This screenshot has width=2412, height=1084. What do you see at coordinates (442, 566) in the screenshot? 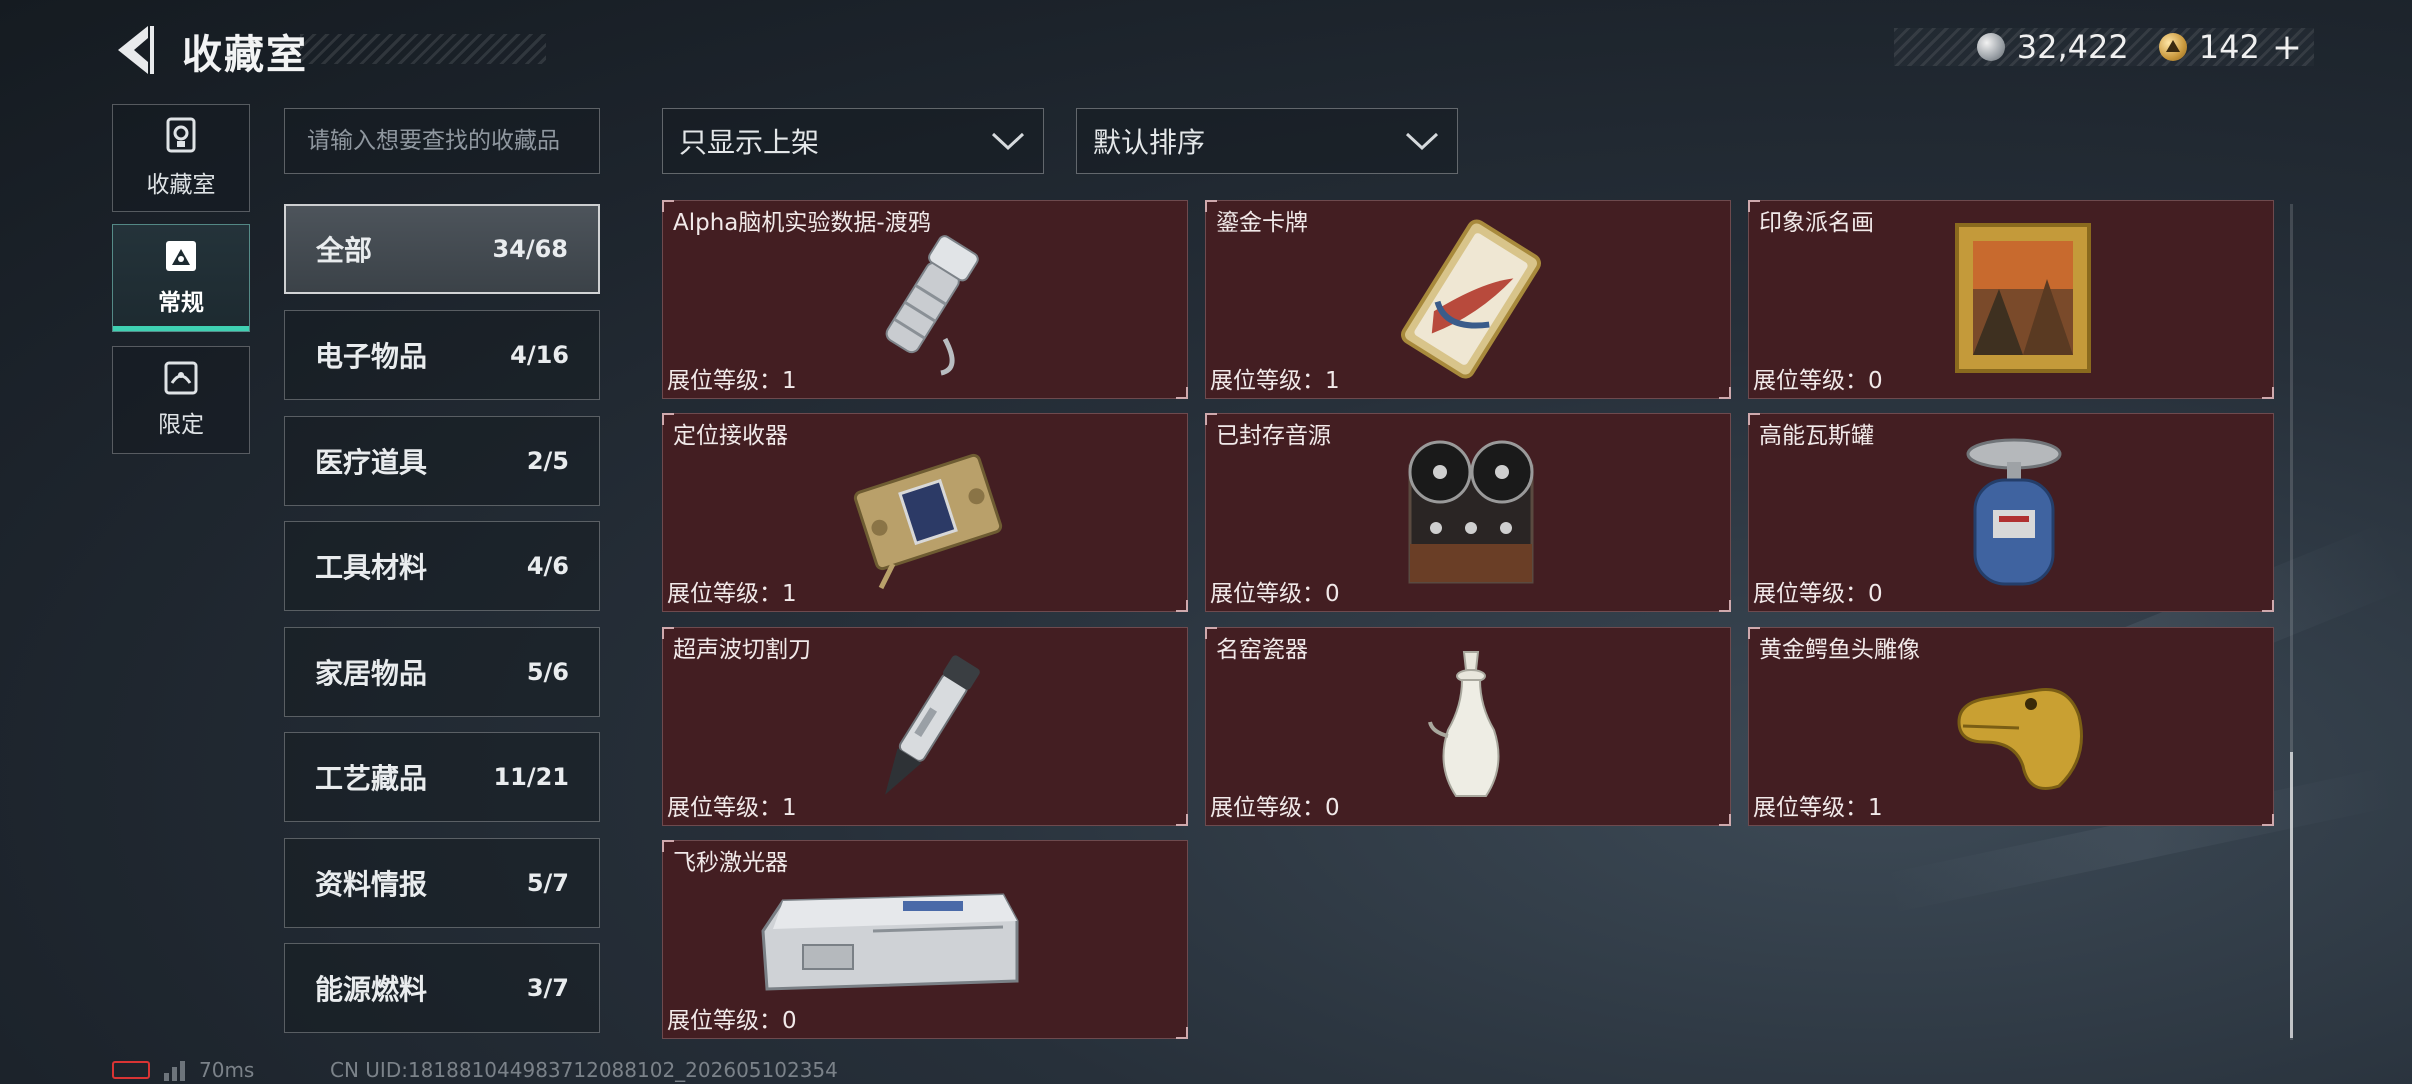
I see `category-tools: 工具材料 4/6` at bounding box center [442, 566].